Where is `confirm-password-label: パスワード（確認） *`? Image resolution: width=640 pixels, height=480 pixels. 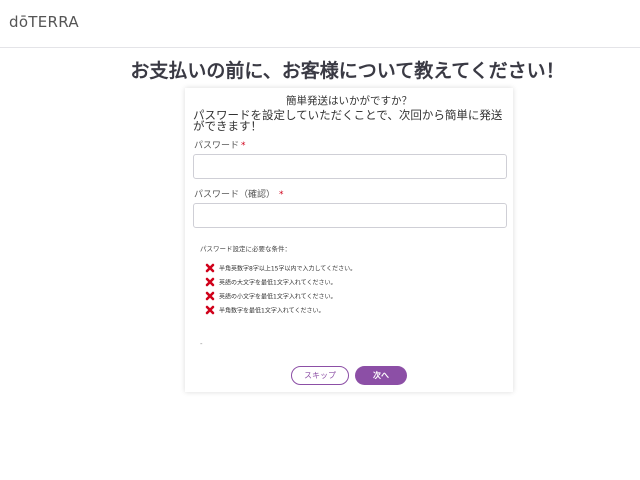 confirm-password-label: パスワード（確認） * is located at coordinates (239, 193).